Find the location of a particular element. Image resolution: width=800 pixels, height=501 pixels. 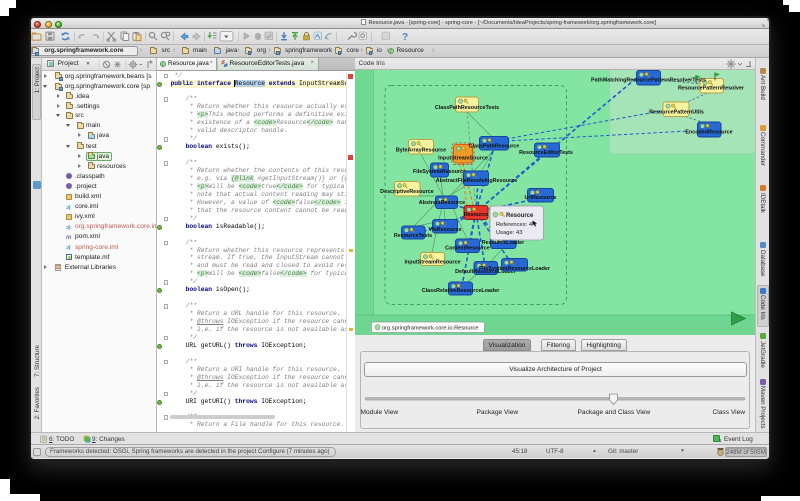

svg-text: DescriptiveResource is located at coordinates (407, 192).